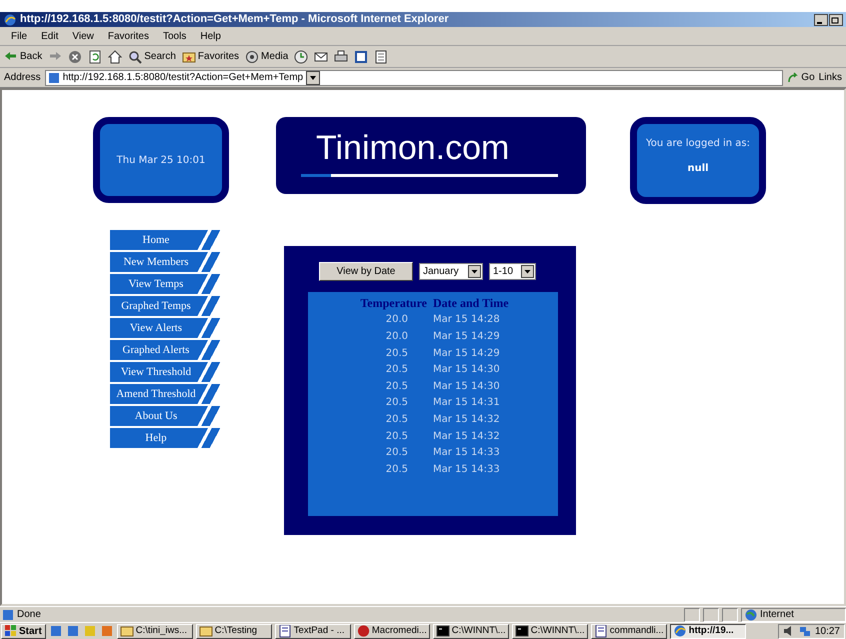 This screenshot has height=639, width=846. What do you see at coordinates (234, 20) in the screenshot?
I see `window-title: http://192.168.1.5:8080/testit?Action=Get+Mem+Temp - Microsoft Internet Explorer` at bounding box center [234, 20].